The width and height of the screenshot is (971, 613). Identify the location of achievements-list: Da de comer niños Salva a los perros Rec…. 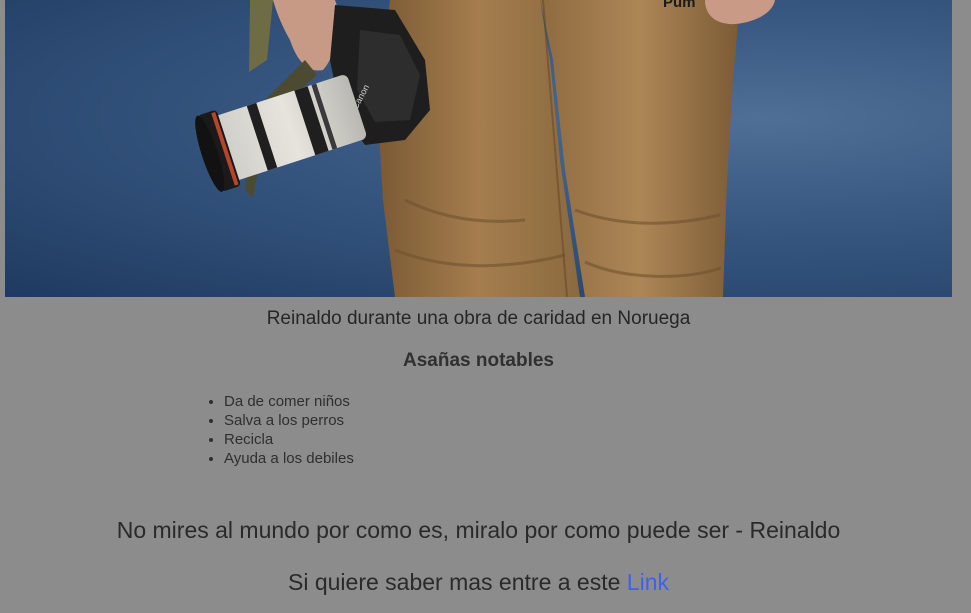
(269, 430).